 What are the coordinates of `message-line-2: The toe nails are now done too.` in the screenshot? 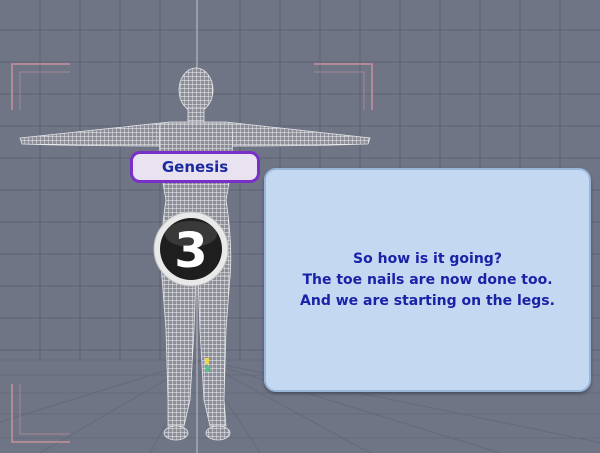 It's located at (427, 279).